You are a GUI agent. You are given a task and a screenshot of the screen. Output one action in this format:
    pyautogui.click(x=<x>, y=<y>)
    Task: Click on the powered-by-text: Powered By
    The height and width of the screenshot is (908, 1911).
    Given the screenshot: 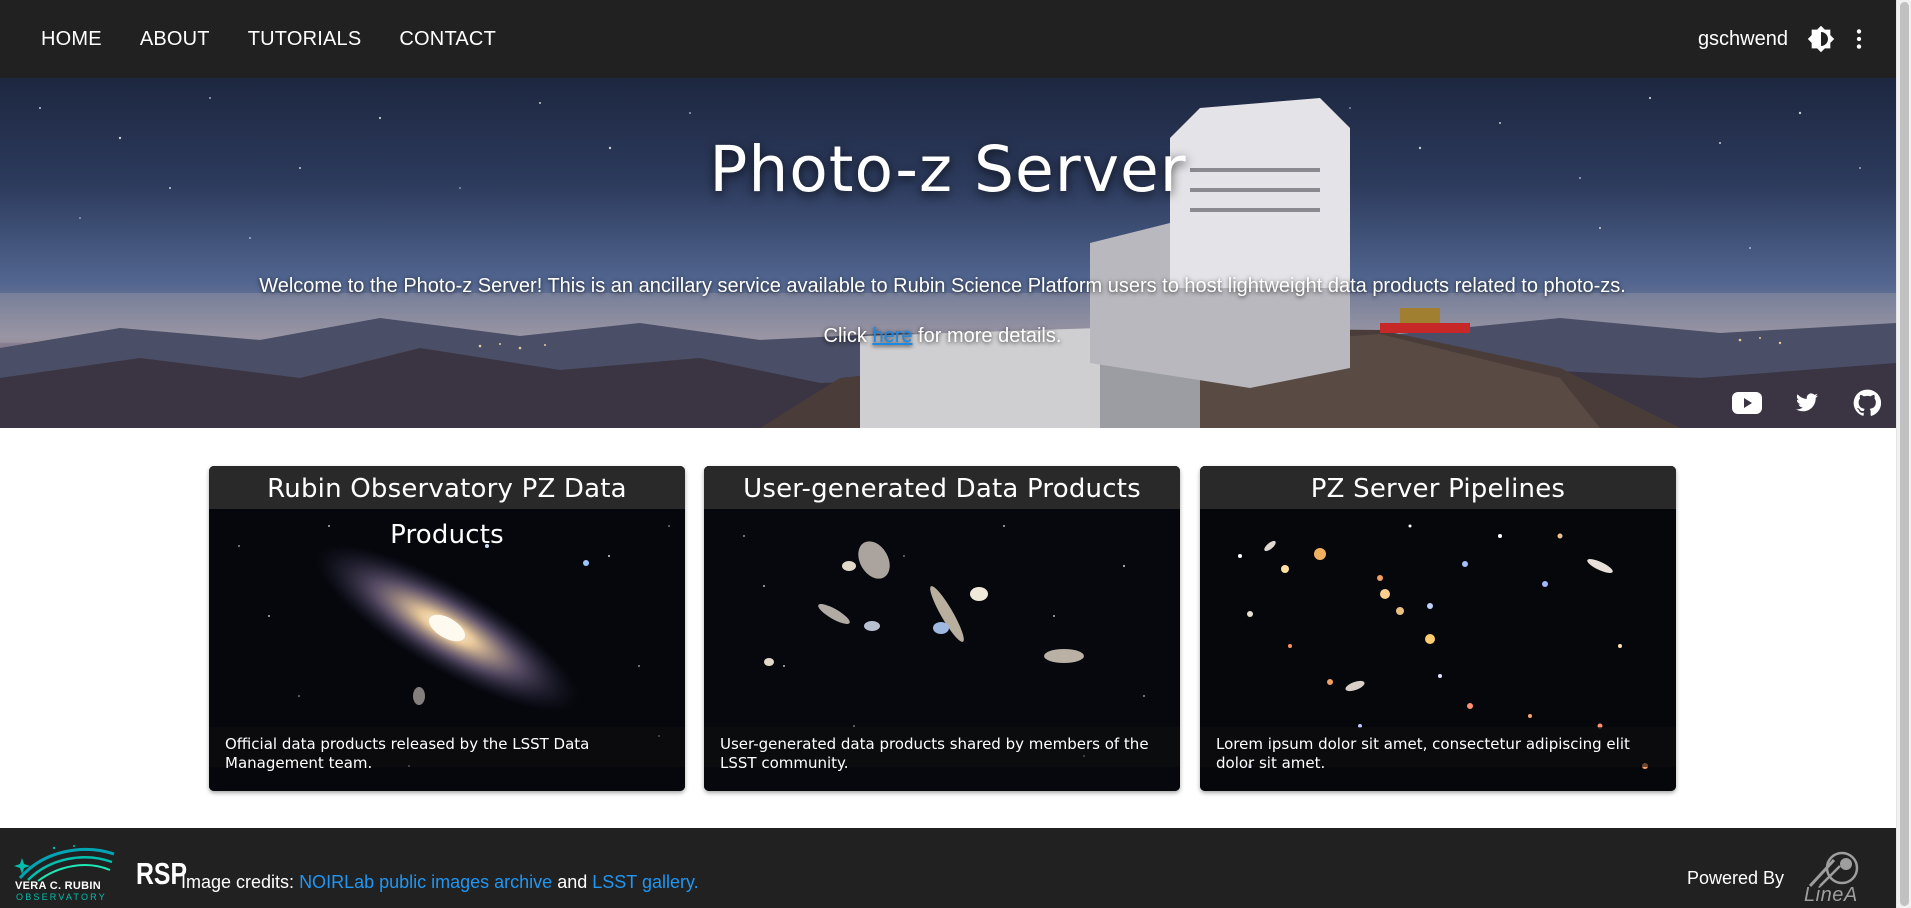 What is the action you would take?
    pyautogui.click(x=1735, y=878)
    